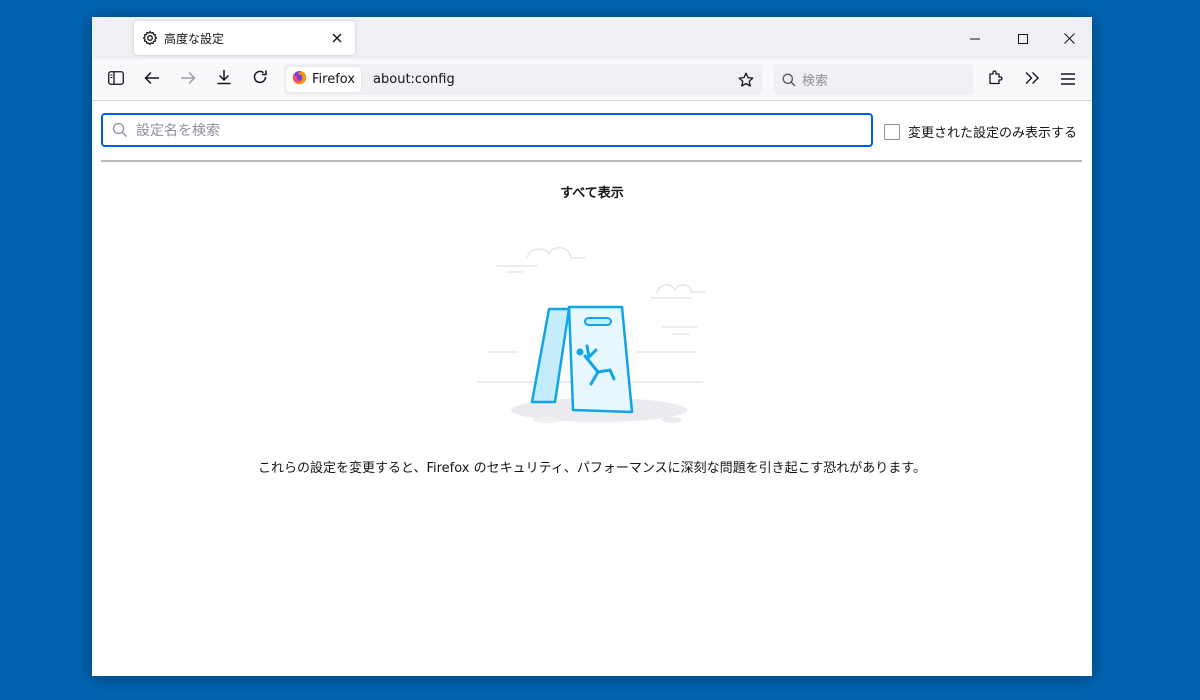 The height and width of the screenshot is (700, 1200). I want to click on show-all-button: すべて表示, so click(592, 191).